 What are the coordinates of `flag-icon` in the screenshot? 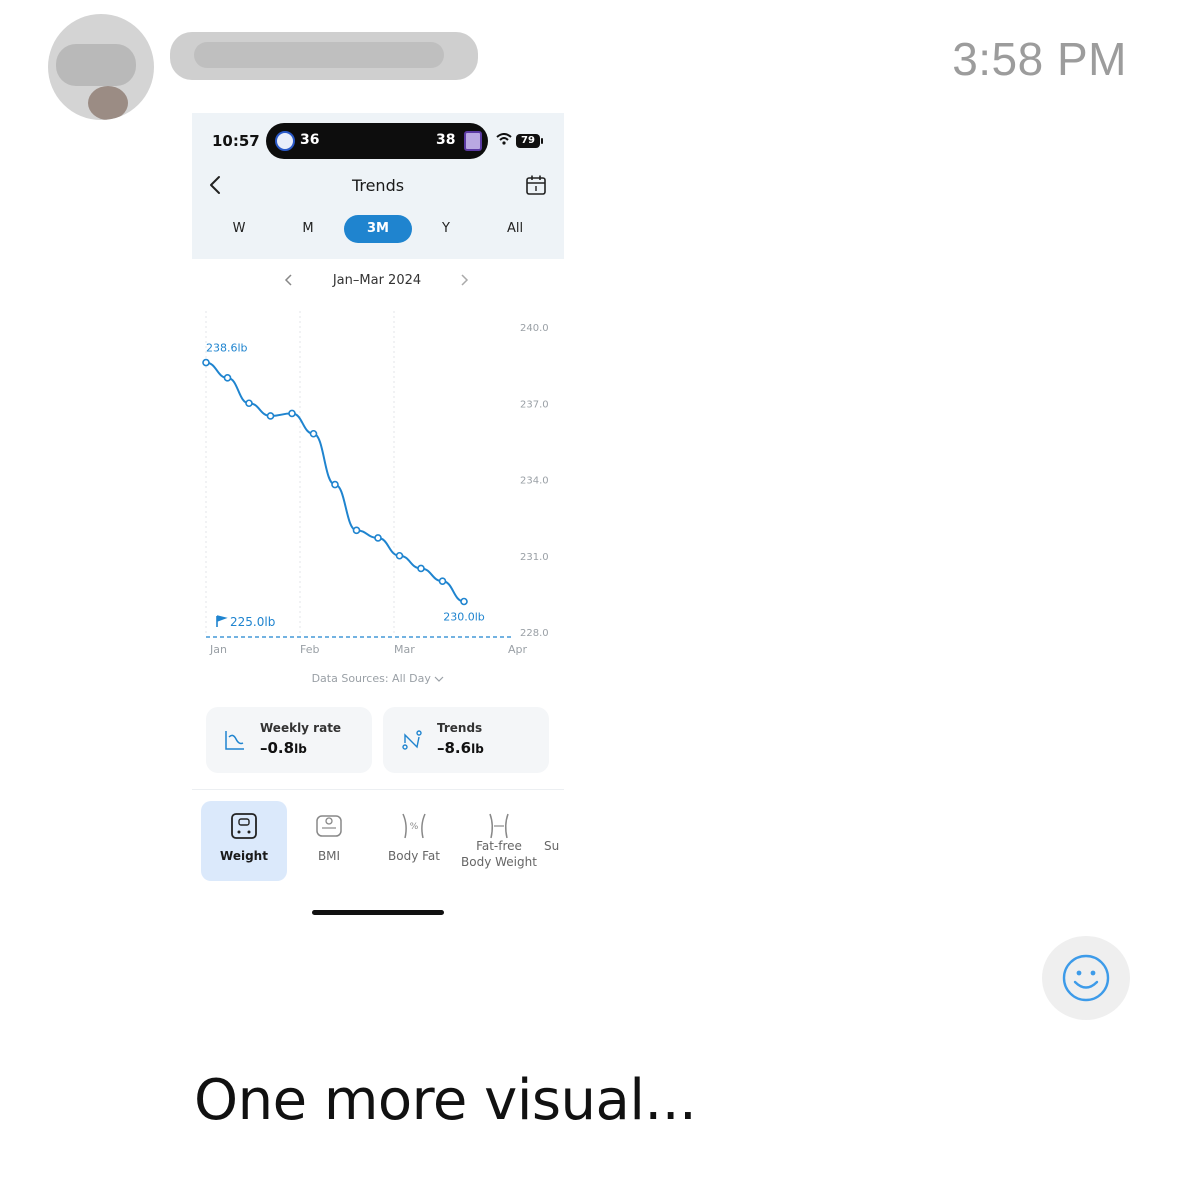 It's located at (222, 621).